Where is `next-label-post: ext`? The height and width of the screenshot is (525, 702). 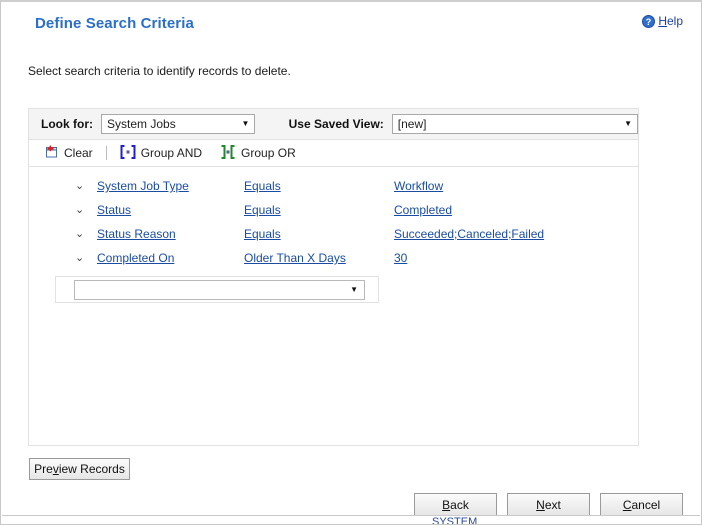
next-label-post: ext is located at coordinates (552, 504).